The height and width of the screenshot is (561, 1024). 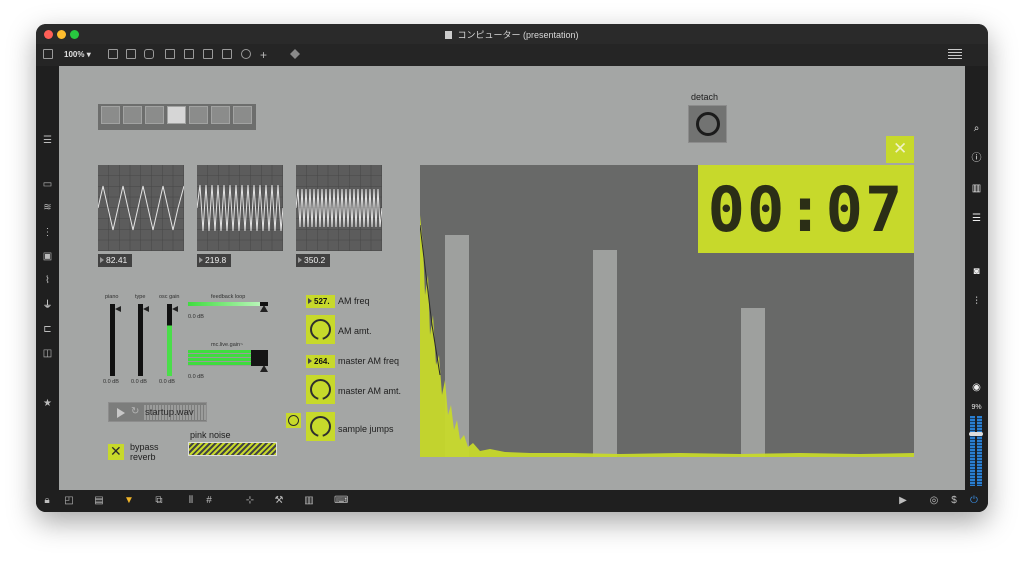 I want to click on number-icon, so click(x=208, y=54).